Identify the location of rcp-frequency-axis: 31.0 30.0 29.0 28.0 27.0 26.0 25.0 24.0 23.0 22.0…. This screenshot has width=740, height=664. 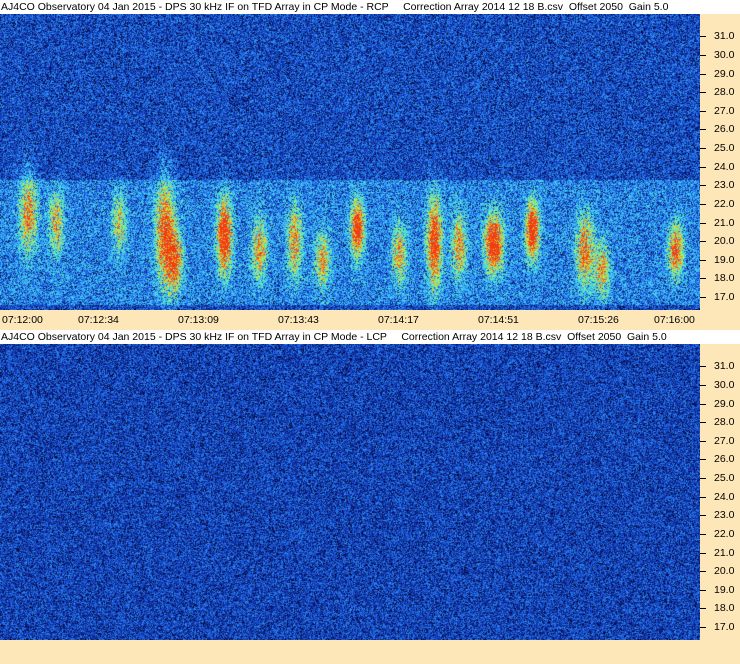
(720, 162).